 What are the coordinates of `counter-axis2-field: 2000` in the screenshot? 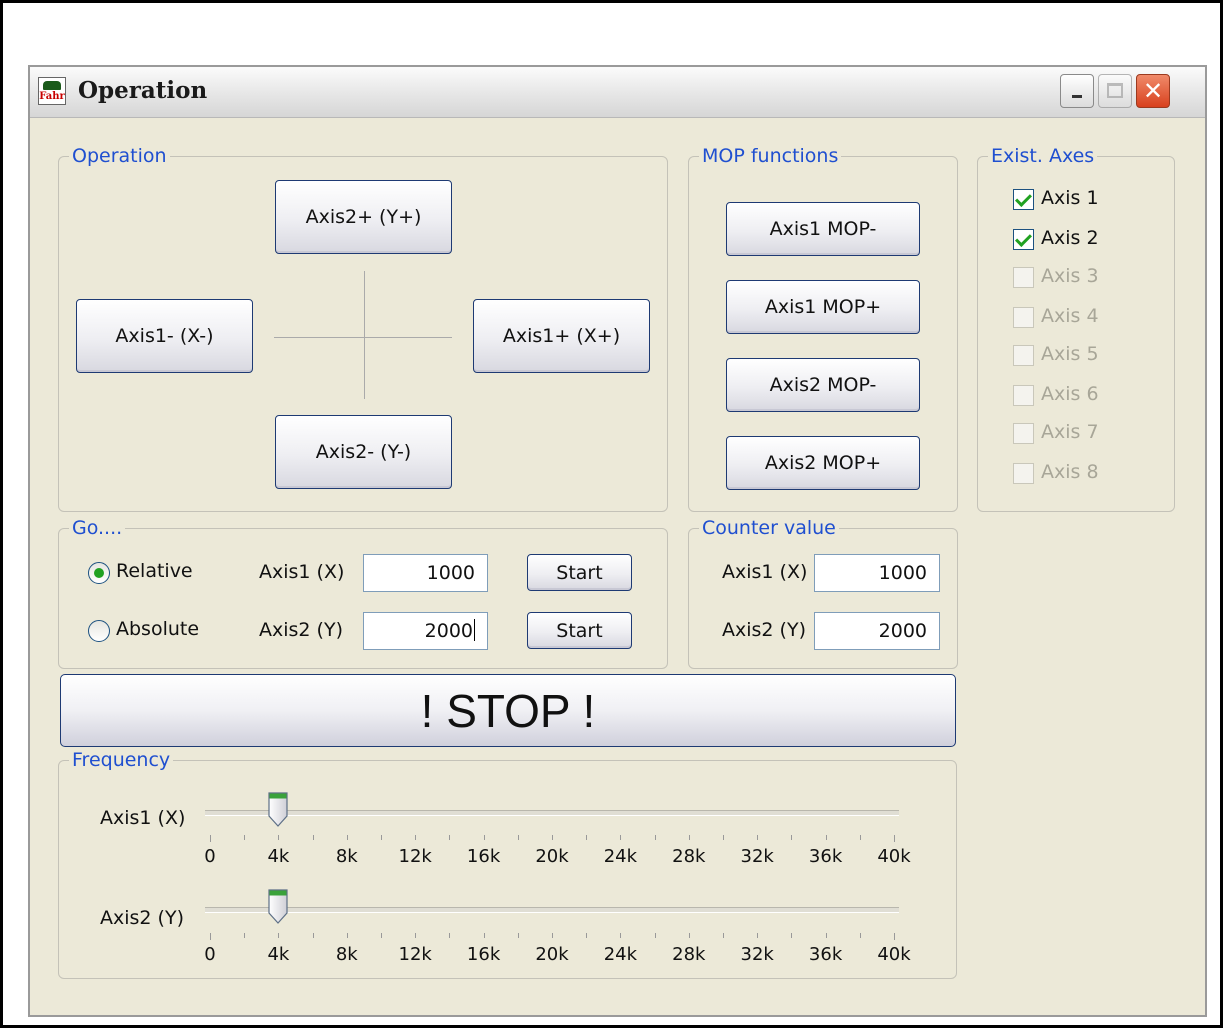 It's located at (877, 631).